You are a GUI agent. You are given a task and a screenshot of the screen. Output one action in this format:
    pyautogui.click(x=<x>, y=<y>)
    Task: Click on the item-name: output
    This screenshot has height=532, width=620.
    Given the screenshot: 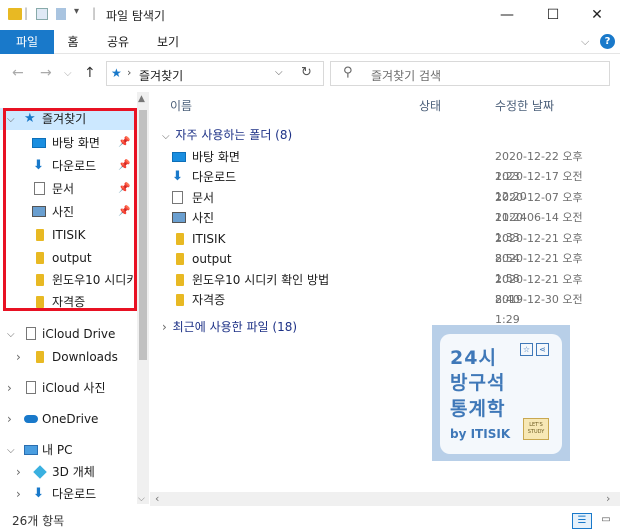 What is the action you would take?
    pyautogui.click(x=212, y=259)
    